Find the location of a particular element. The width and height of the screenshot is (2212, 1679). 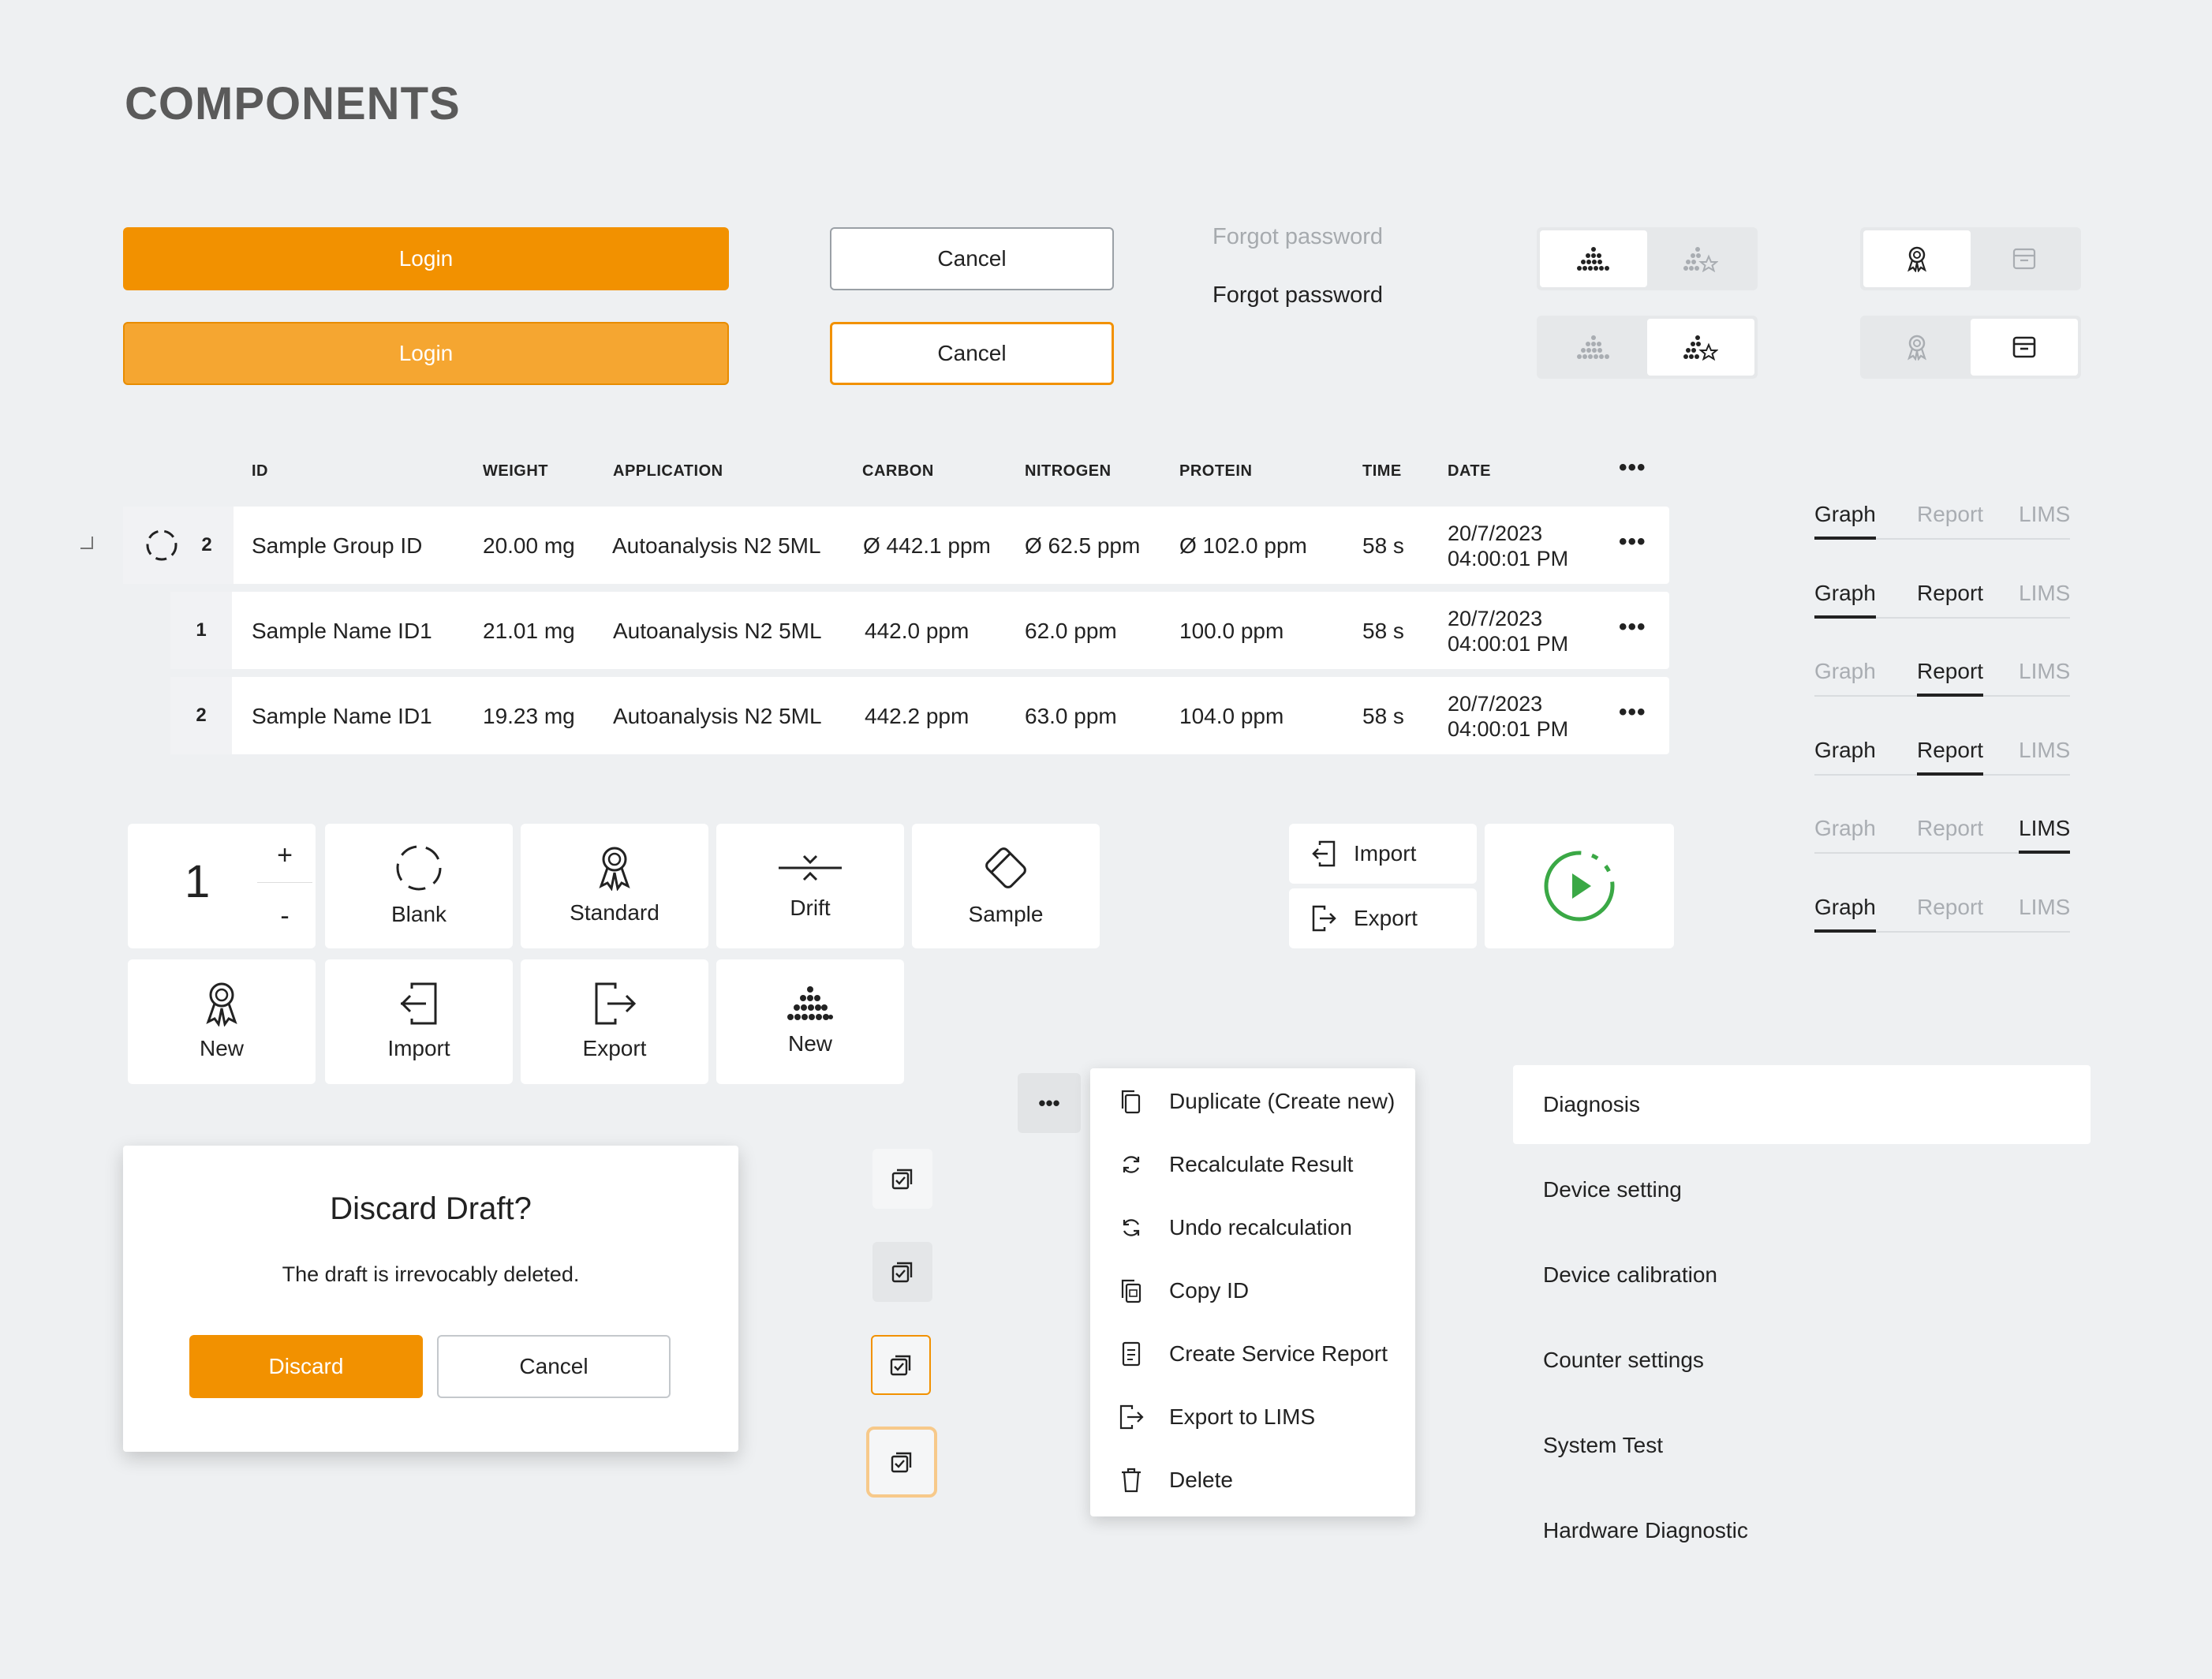

row-id: 2 is located at coordinates (201, 715).